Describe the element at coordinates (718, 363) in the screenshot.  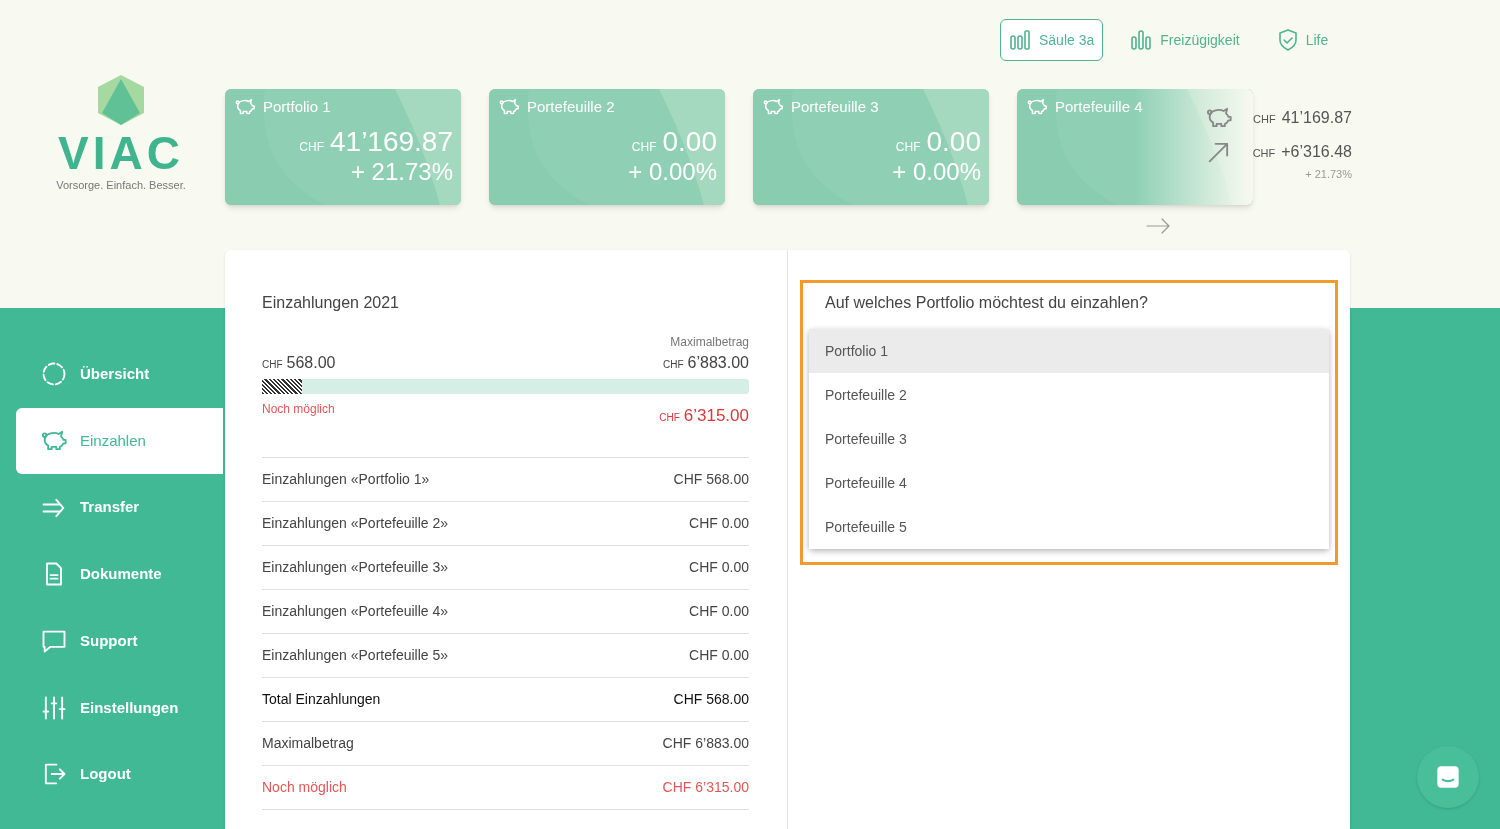
I see `max-amount: 6’883.00` at that location.